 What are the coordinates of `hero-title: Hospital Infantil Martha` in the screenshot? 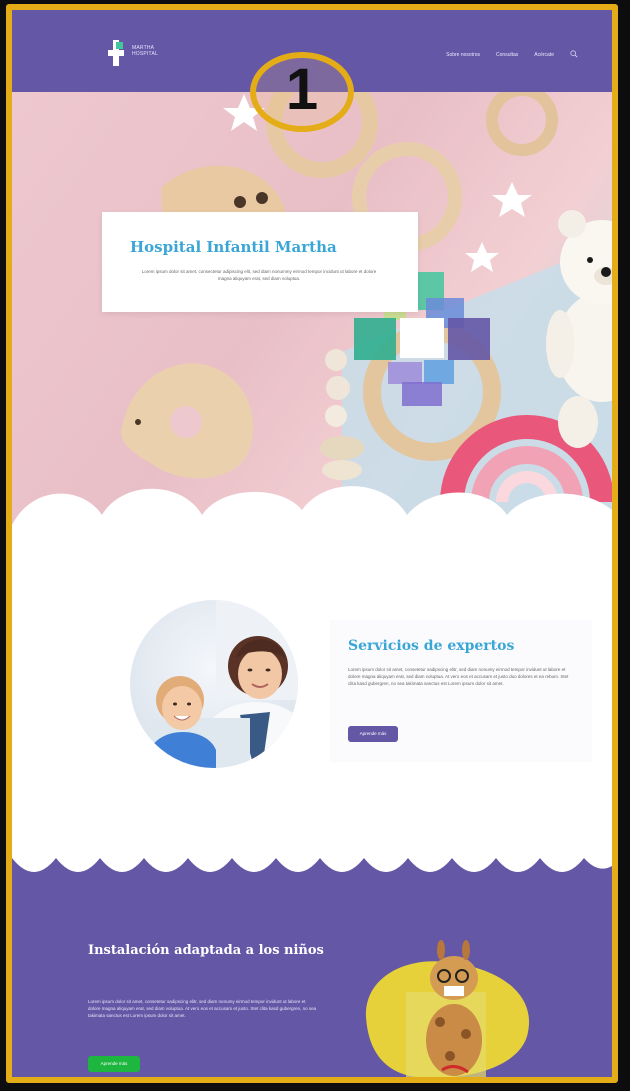 It's located at (233, 247).